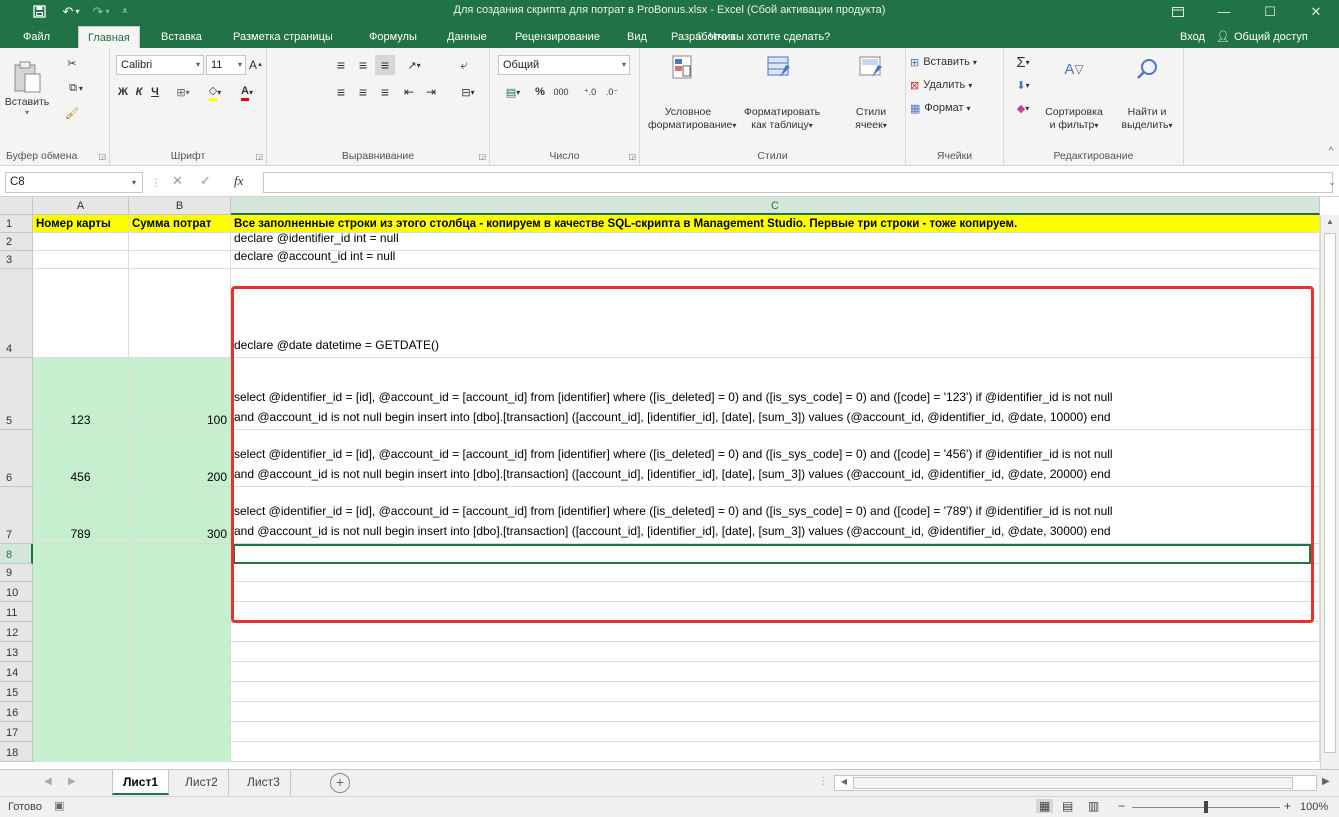  I want to click on insert-function-button: fx, so click(238, 181).